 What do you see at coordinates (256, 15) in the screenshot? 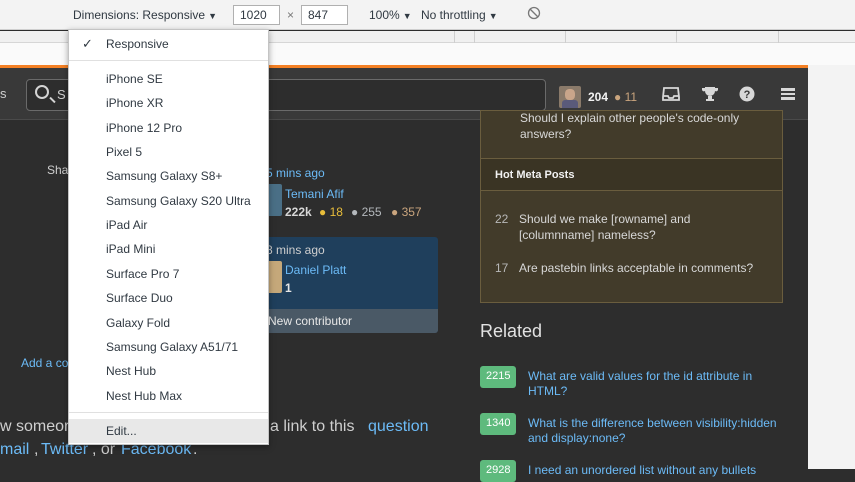
I see `width-input: 1020` at bounding box center [256, 15].